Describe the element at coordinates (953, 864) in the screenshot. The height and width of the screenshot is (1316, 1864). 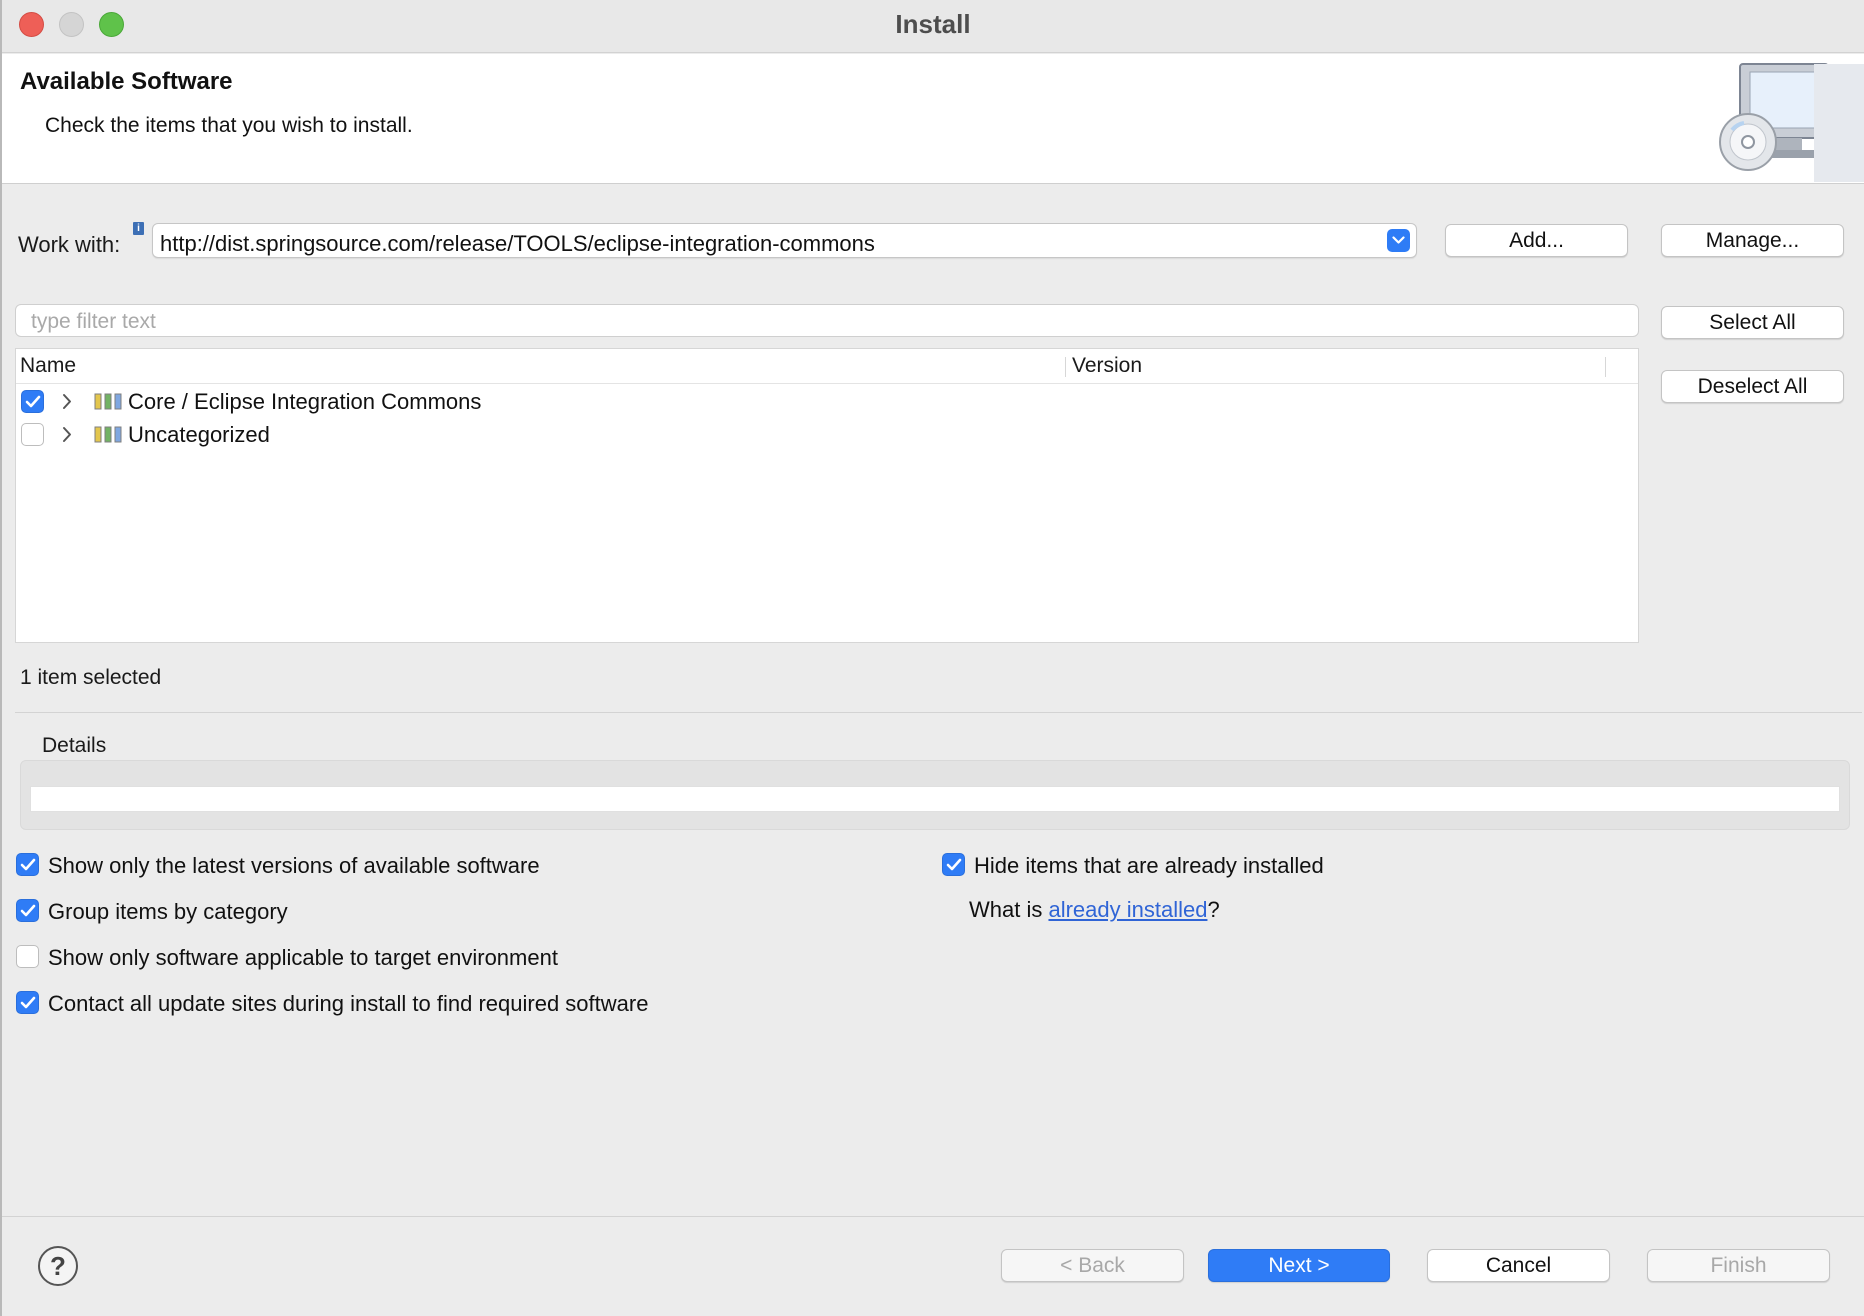
I see `hide-installed-checkbox` at that location.